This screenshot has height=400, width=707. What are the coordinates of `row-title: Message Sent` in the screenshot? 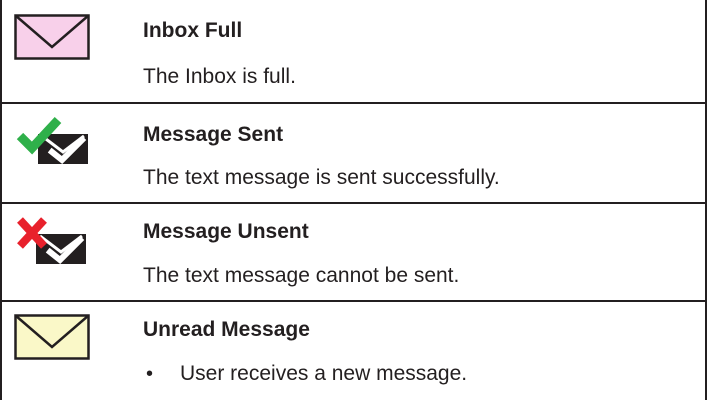 It's located at (213, 134).